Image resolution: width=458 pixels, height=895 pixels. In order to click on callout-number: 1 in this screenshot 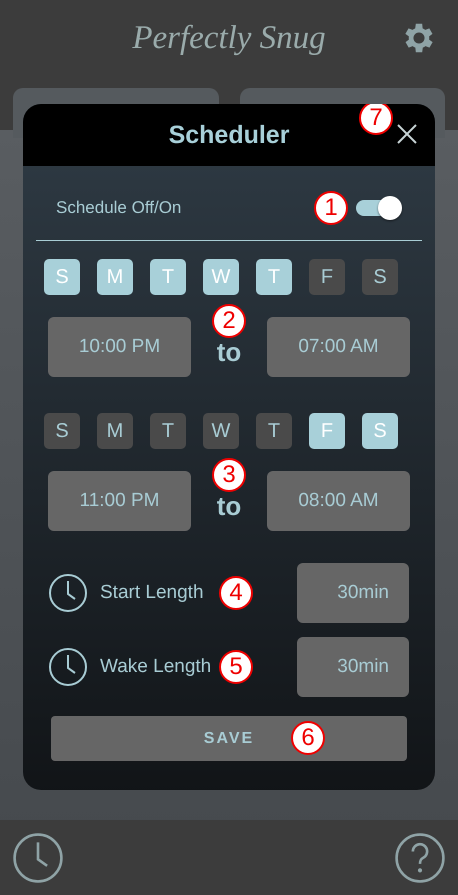, I will do `click(331, 208)`.